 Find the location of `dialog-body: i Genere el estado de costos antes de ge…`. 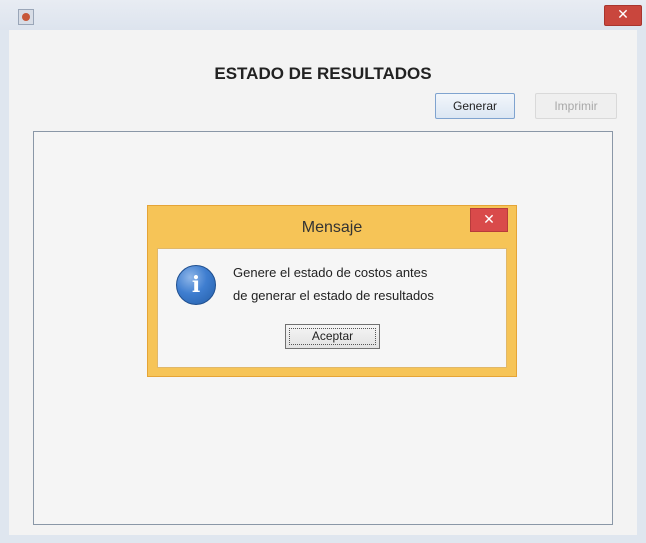

dialog-body: i Genere el estado de costos antes de ge… is located at coordinates (332, 308).